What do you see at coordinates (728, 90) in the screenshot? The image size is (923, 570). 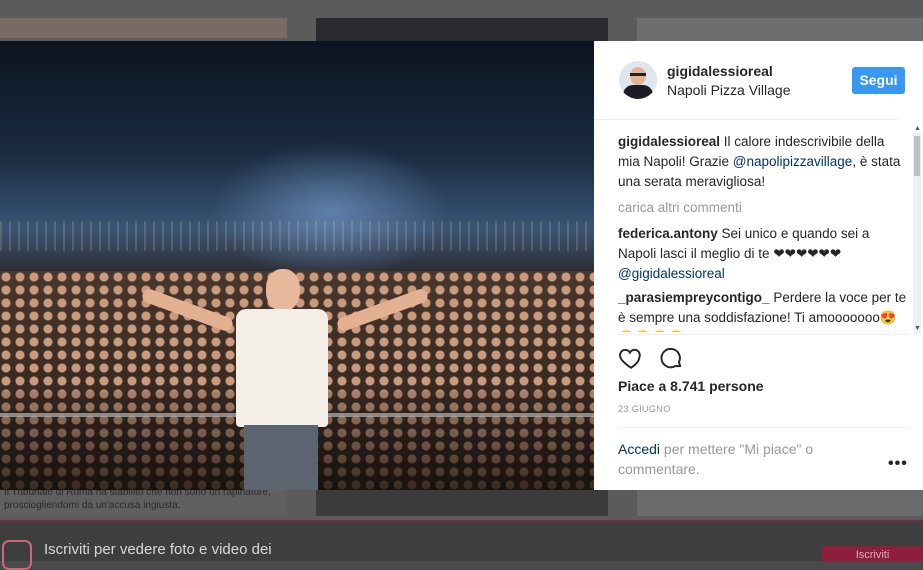 I see `post-location: Napoli Pizza Village` at bounding box center [728, 90].